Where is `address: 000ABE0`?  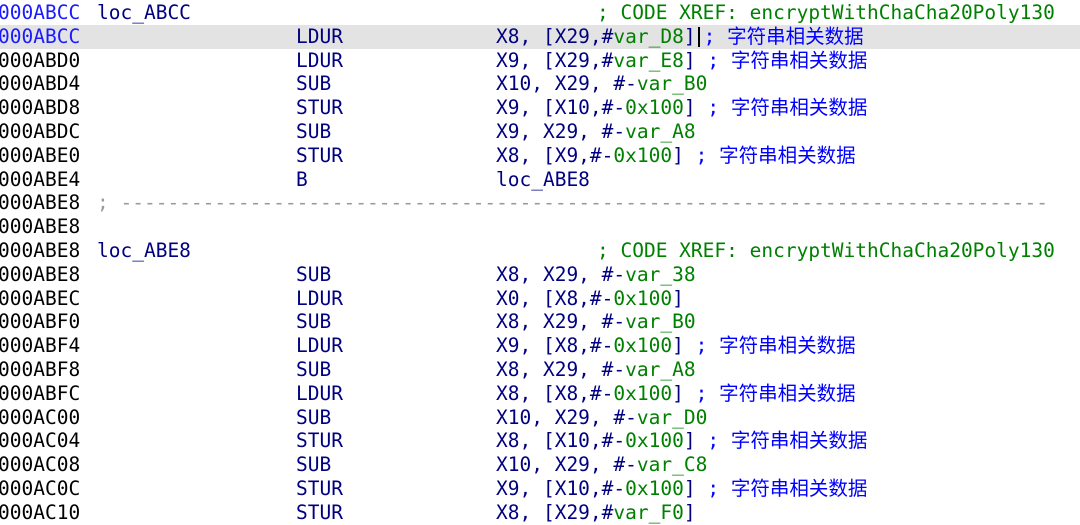
address: 000ABE0 is located at coordinates (40, 156).